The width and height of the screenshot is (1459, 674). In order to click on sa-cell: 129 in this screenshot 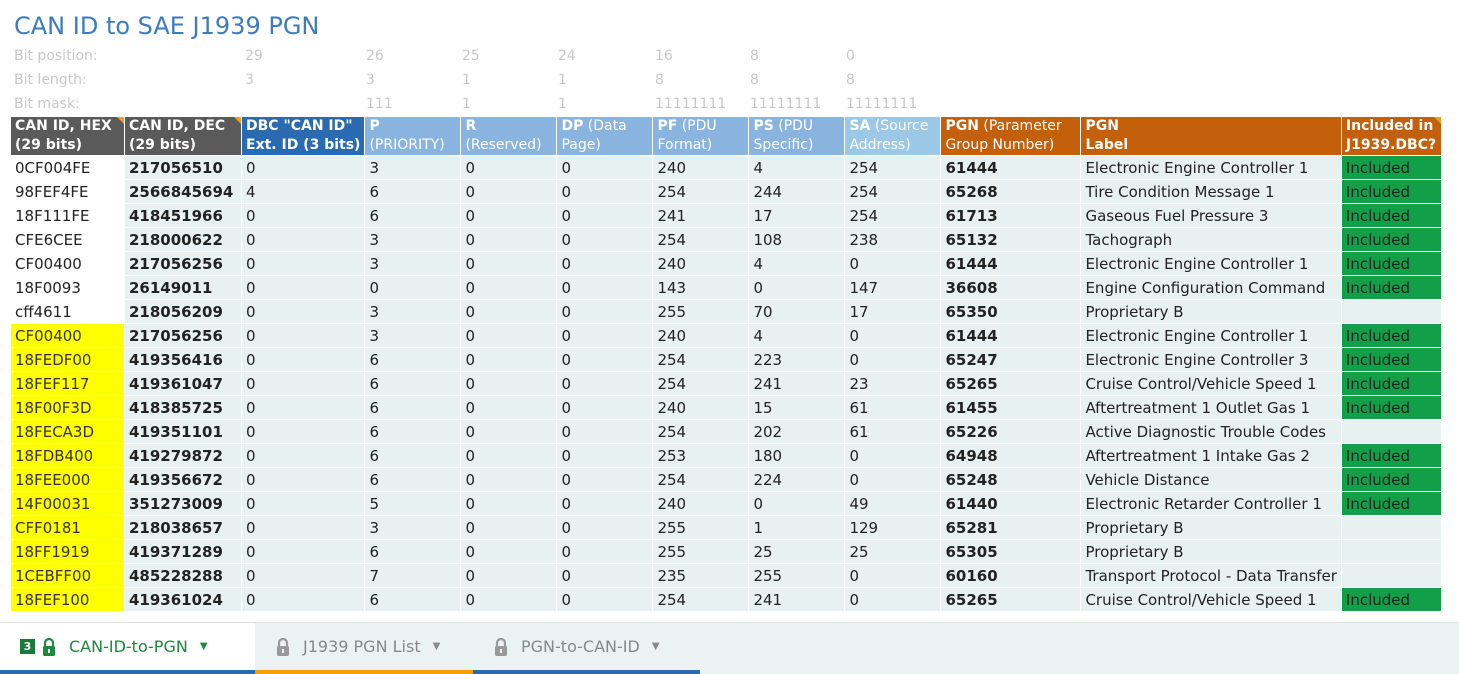, I will do `click(893, 527)`.